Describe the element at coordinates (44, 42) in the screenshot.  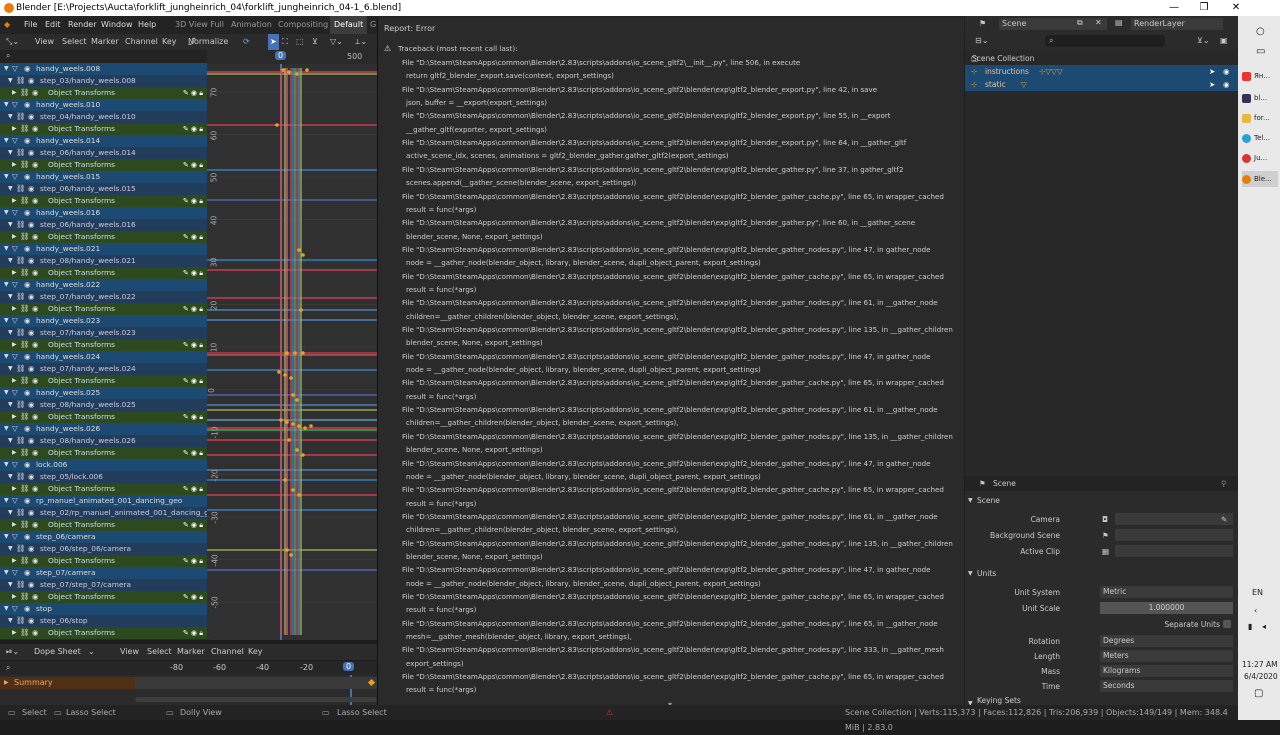
I see `graph-menu-view: View` at that location.